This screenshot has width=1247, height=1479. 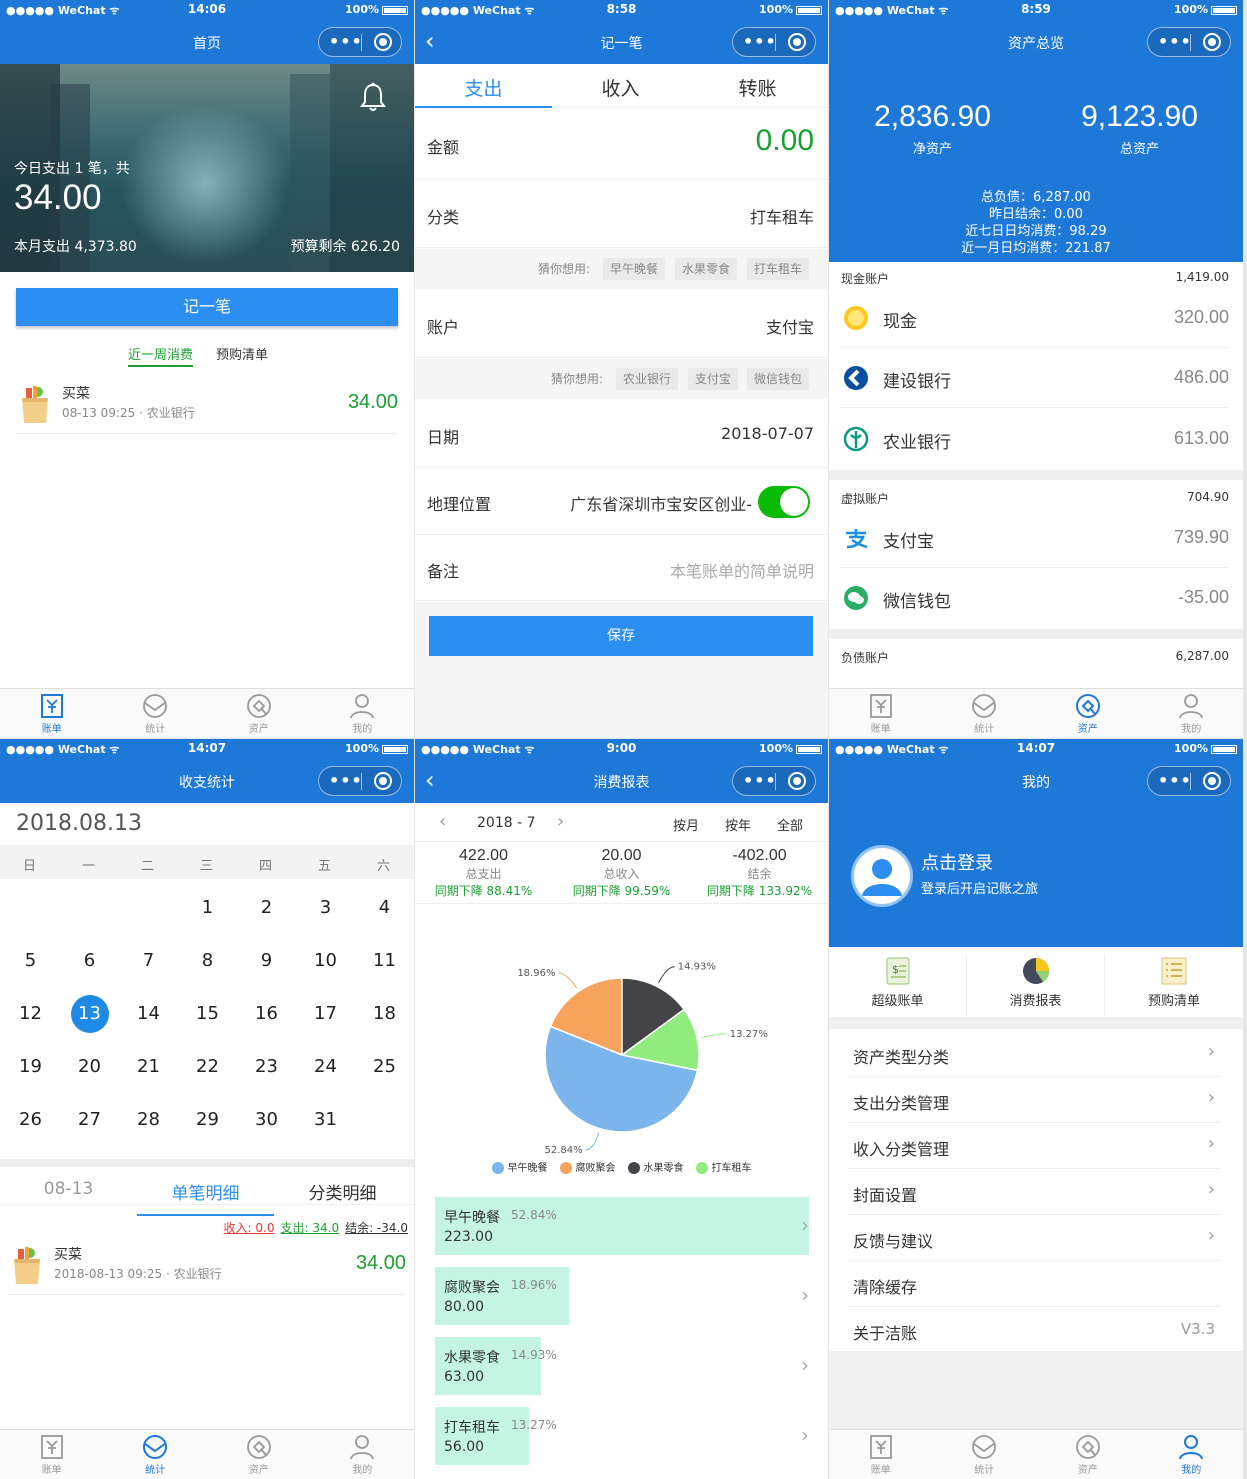 I want to click on shortcut-shopping-list: 预购清单, so click(x=1174, y=985).